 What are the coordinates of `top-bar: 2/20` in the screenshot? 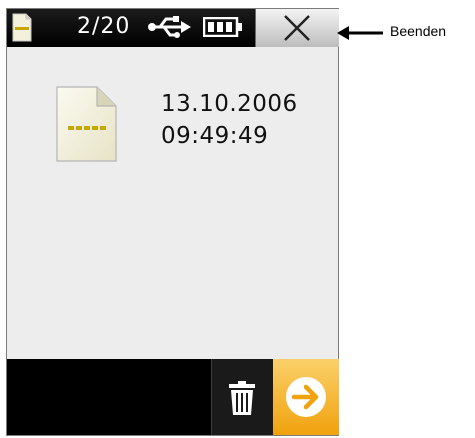 It's located at (173, 28).